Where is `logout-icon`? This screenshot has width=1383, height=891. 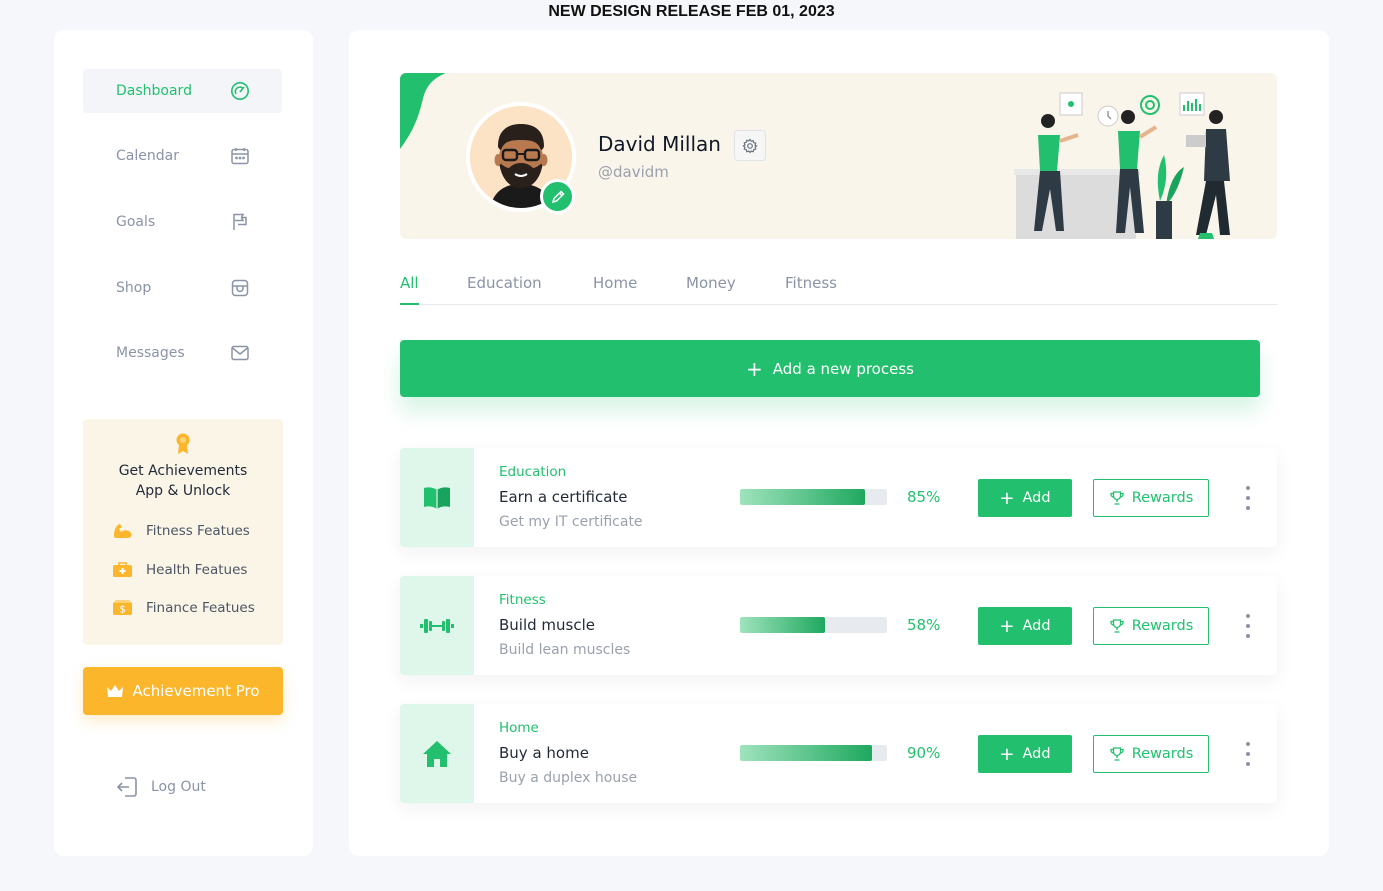 logout-icon is located at coordinates (126, 787).